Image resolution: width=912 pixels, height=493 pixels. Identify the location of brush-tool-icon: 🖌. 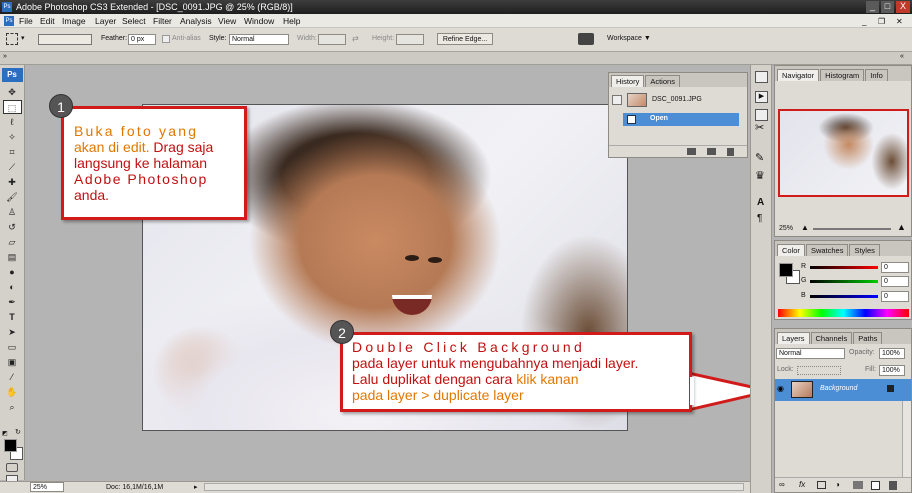
(12, 197).